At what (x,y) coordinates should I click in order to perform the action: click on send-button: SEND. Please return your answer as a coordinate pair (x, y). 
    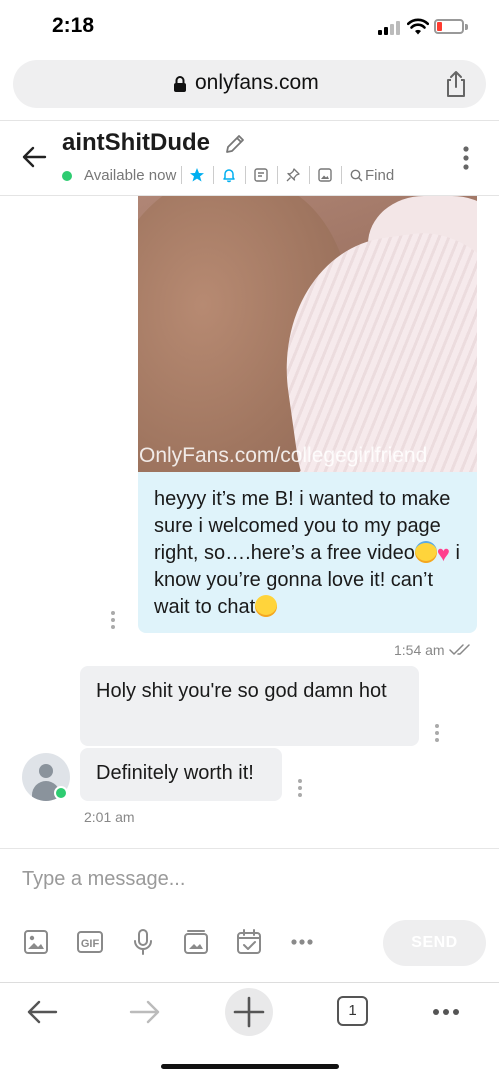
    Looking at the image, I should click on (434, 943).